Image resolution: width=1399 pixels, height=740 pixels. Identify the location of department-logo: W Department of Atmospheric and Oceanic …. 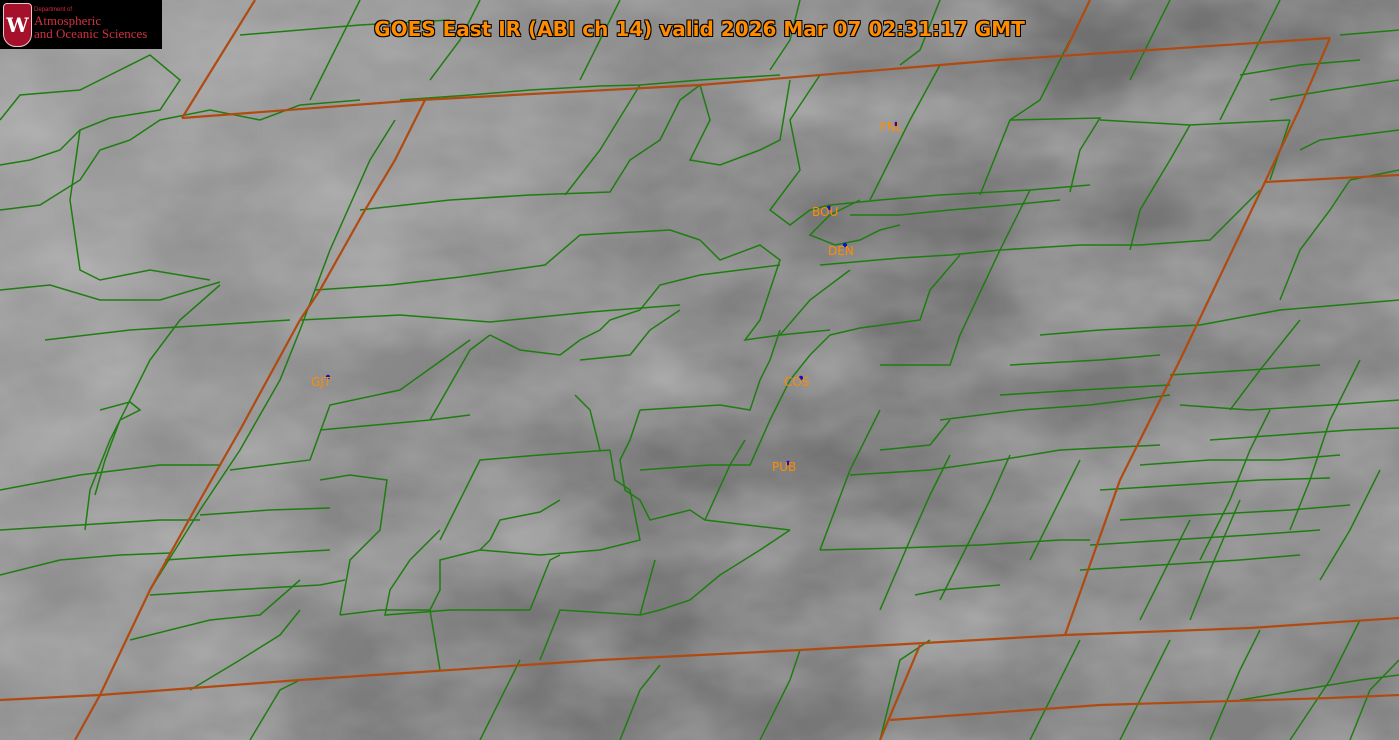
(81, 24).